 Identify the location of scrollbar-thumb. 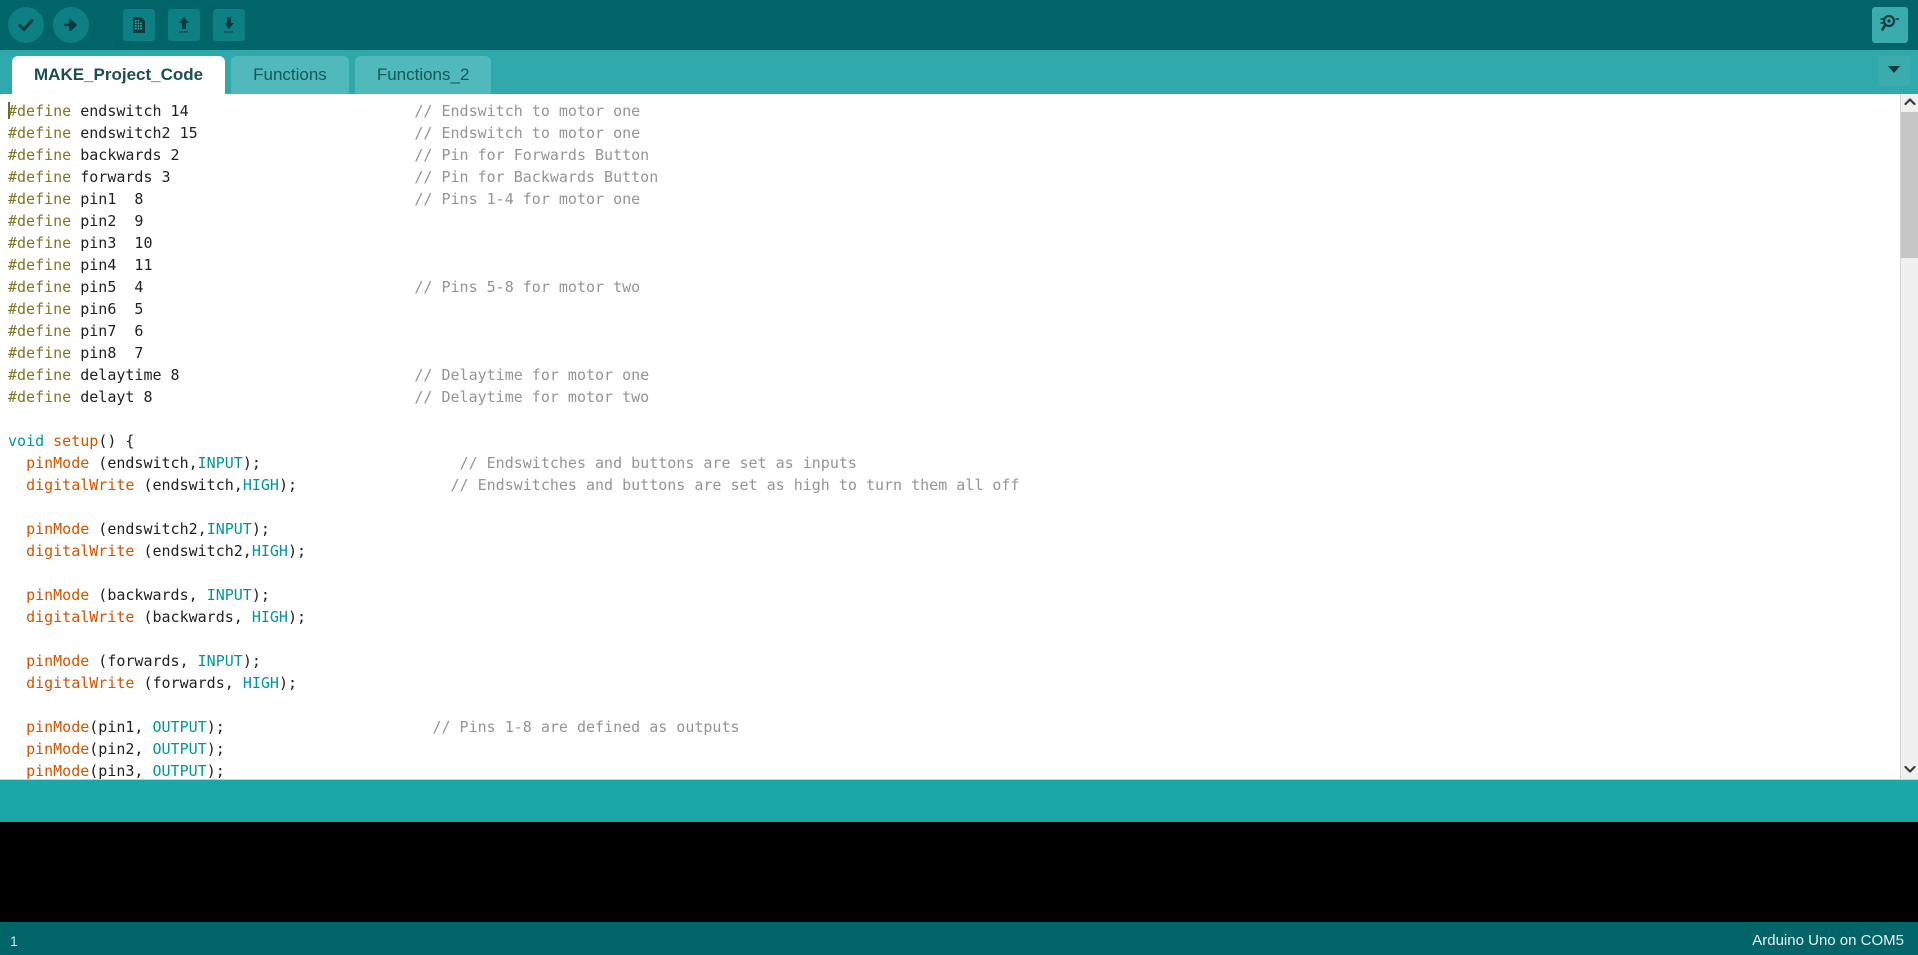
(1909, 185).